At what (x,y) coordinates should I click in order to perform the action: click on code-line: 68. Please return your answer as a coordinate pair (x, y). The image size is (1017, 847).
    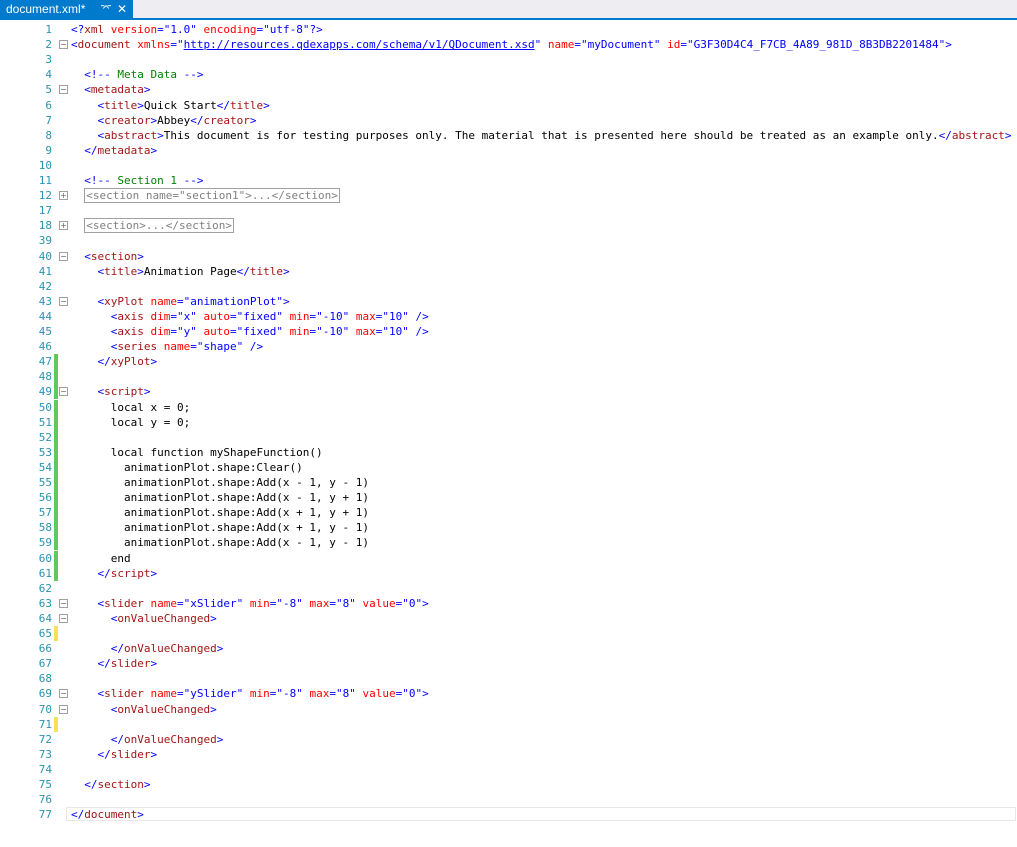
    Looking at the image, I should click on (508, 678).